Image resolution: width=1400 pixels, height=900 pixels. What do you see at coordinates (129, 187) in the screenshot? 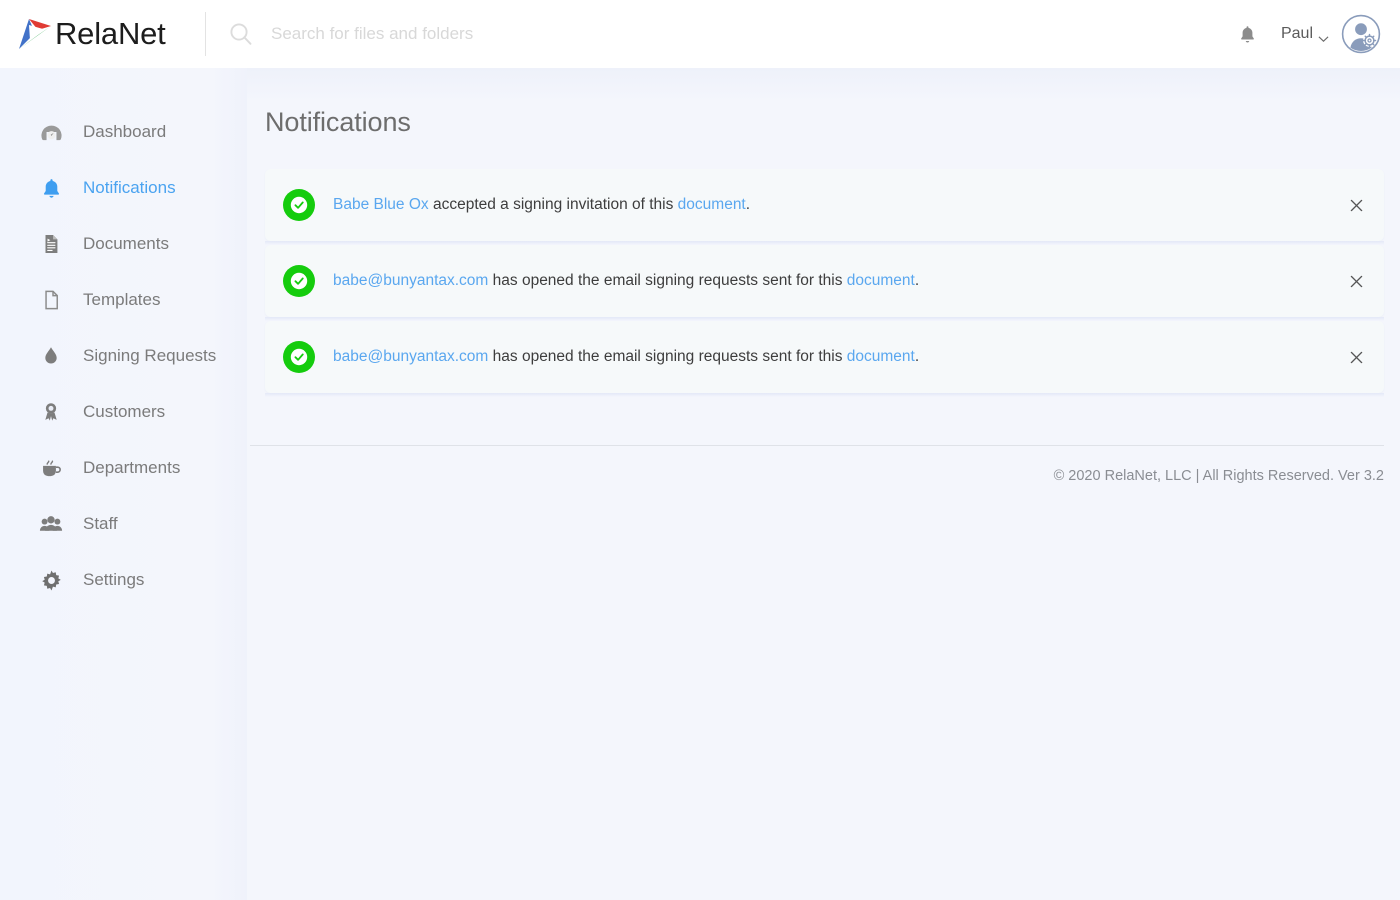
I see `sidebar-item-label: Notifications` at bounding box center [129, 187].